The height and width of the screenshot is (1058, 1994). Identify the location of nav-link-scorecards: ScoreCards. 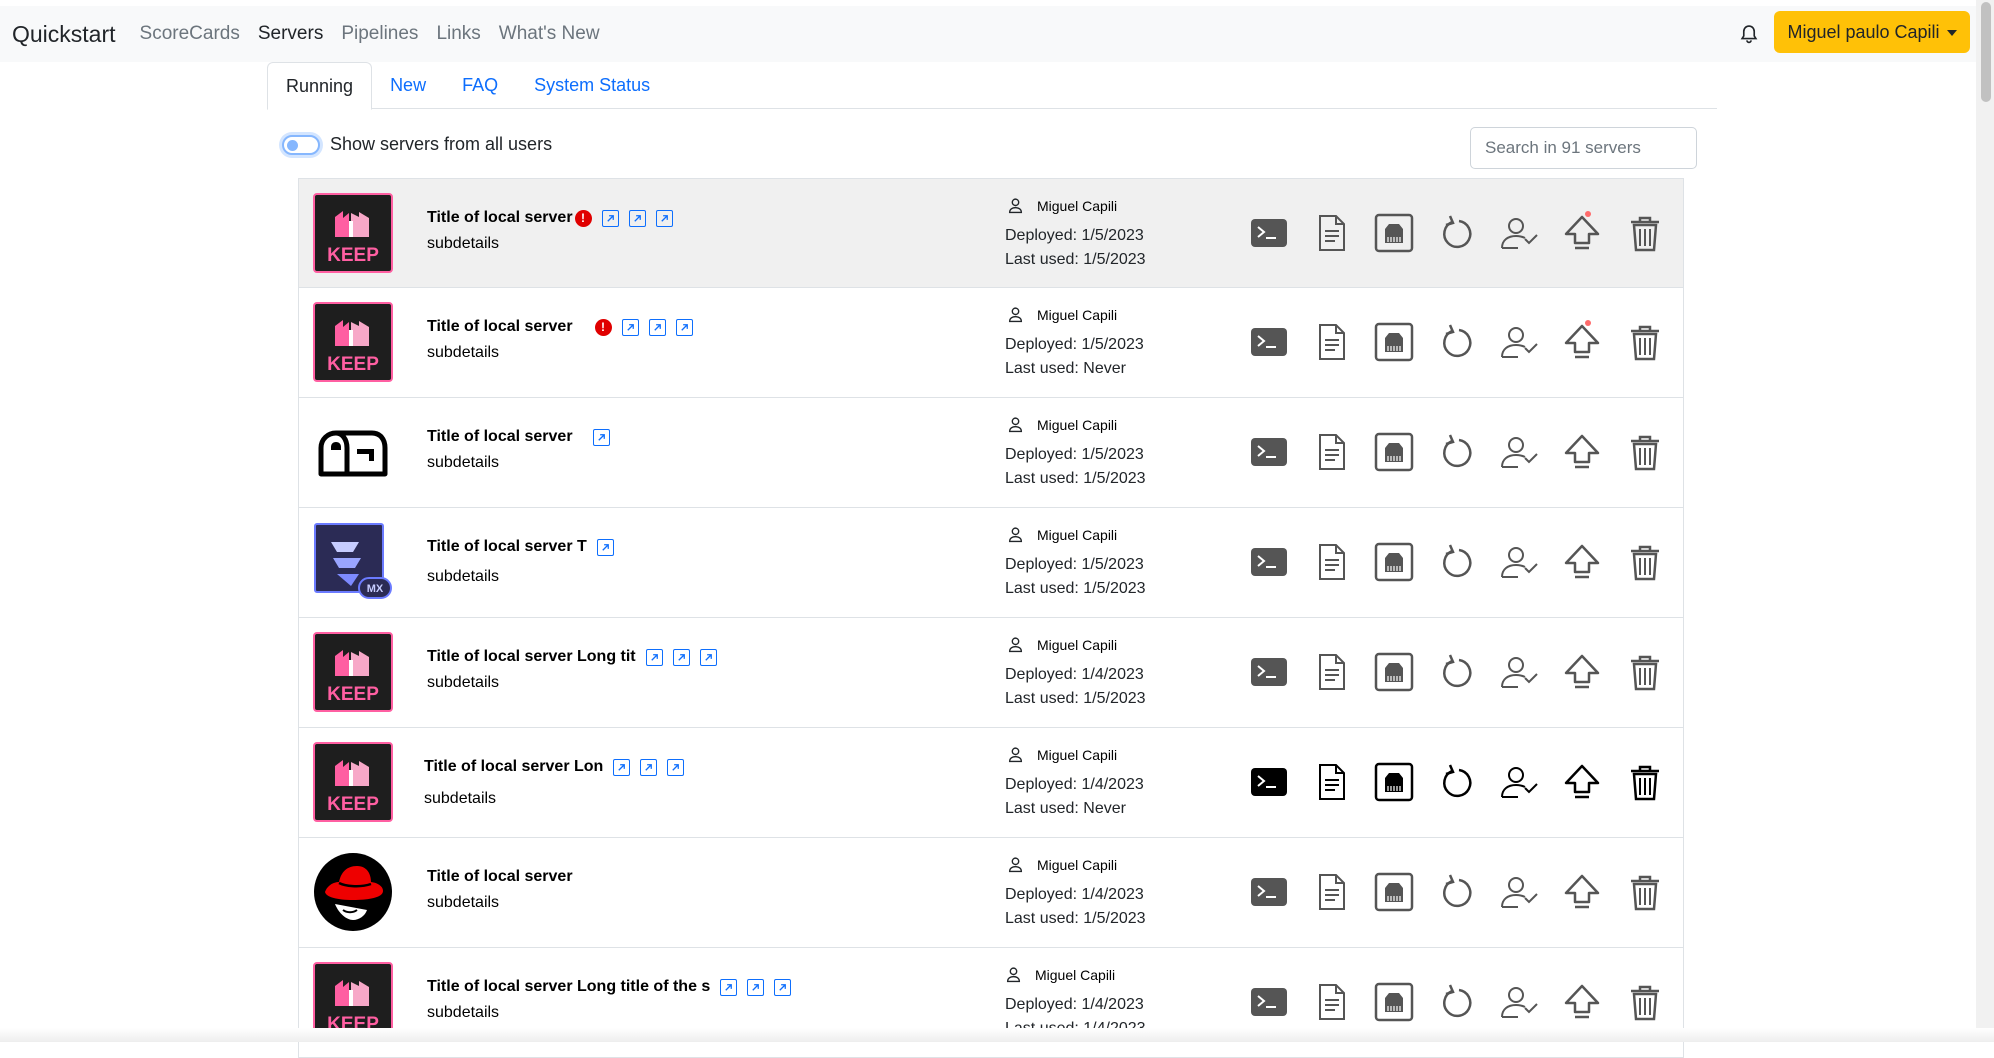
(190, 34).